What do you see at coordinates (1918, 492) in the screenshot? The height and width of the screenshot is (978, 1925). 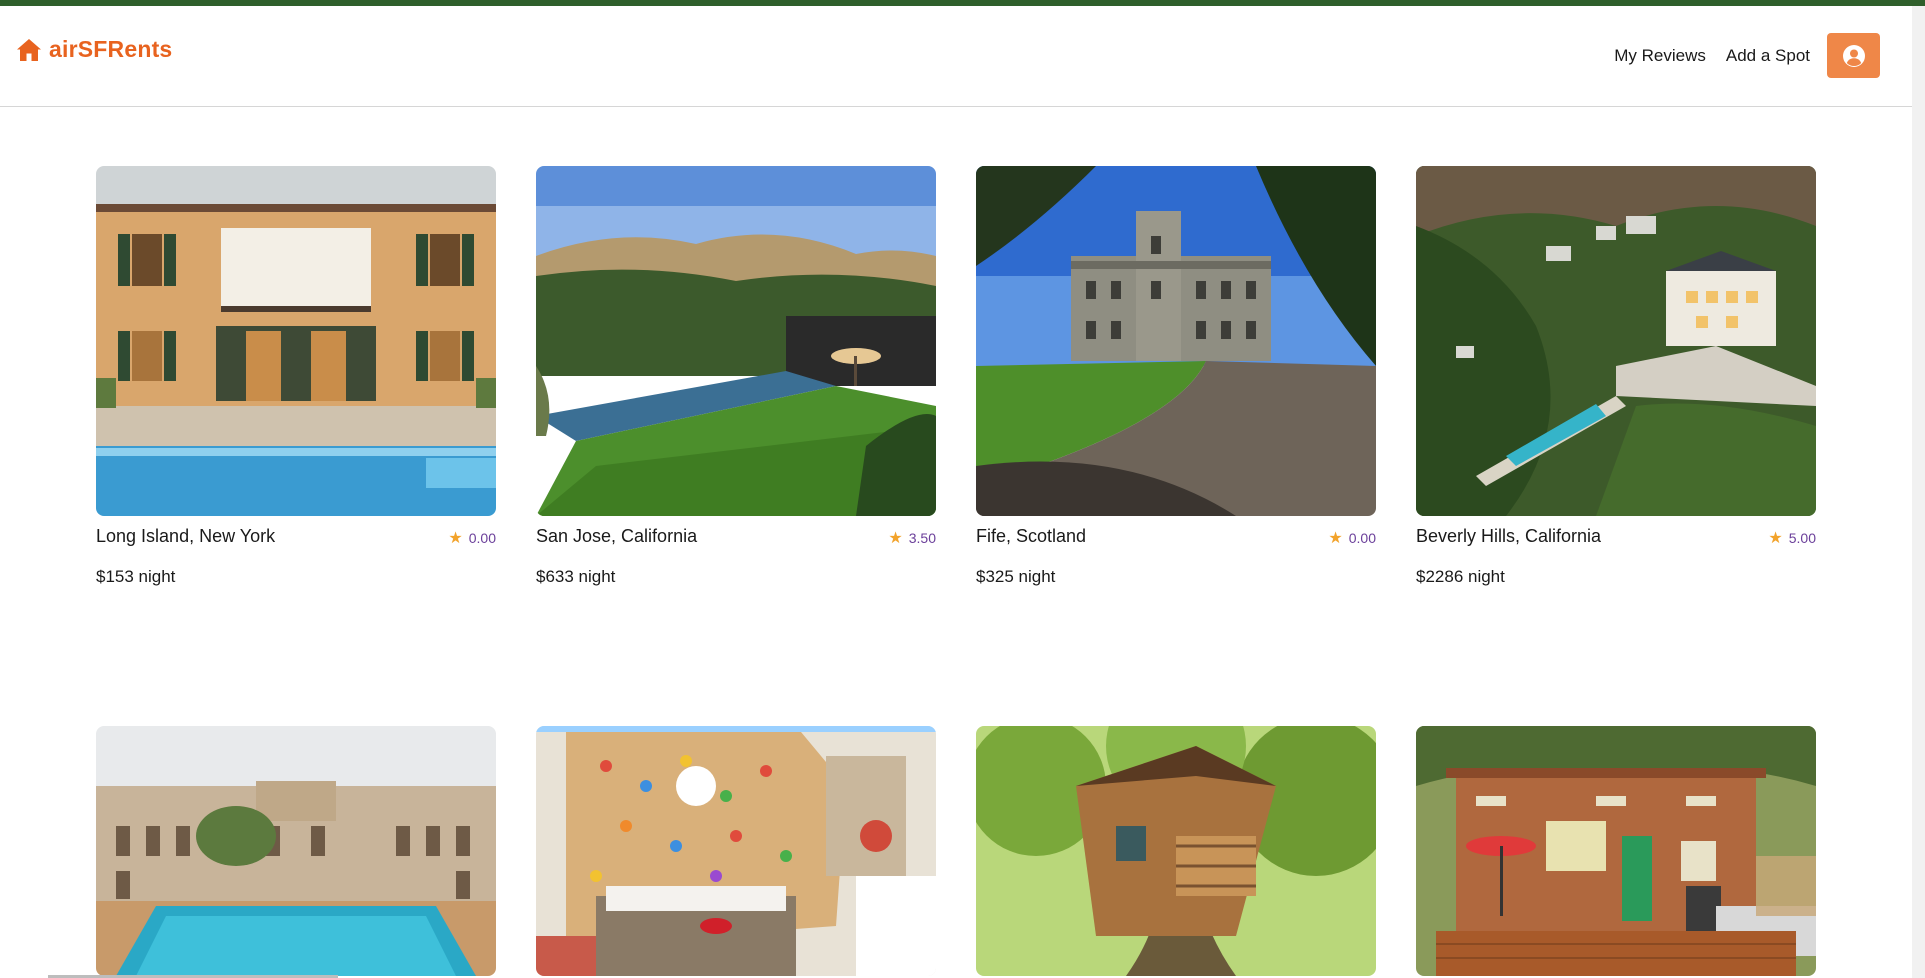 I see `page-scrollbar` at bounding box center [1918, 492].